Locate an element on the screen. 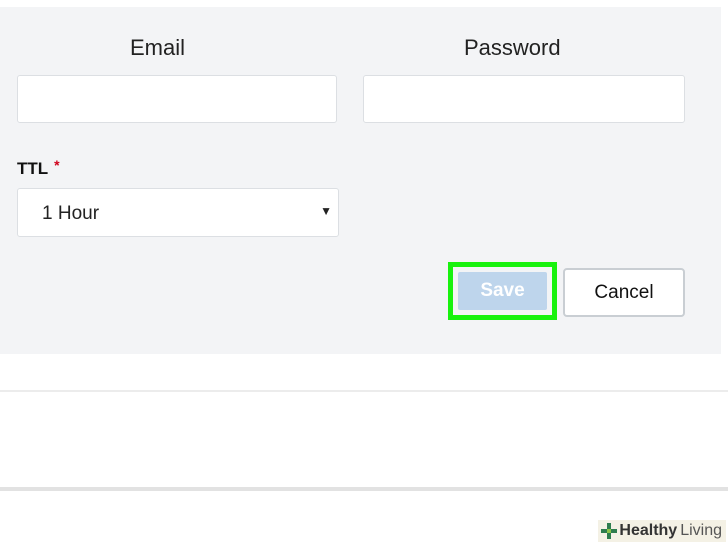 The height and width of the screenshot is (546, 728). email-label: Email is located at coordinates (158, 47).